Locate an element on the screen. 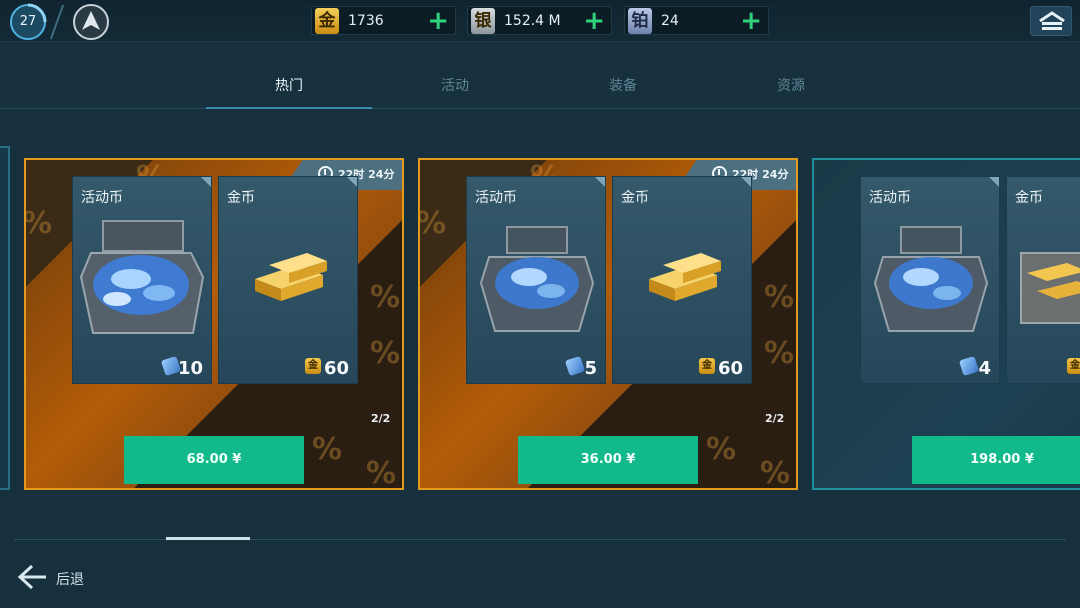 This screenshot has width=1080, height=608. buy-button: 198.00 ¥ is located at coordinates (996, 460).